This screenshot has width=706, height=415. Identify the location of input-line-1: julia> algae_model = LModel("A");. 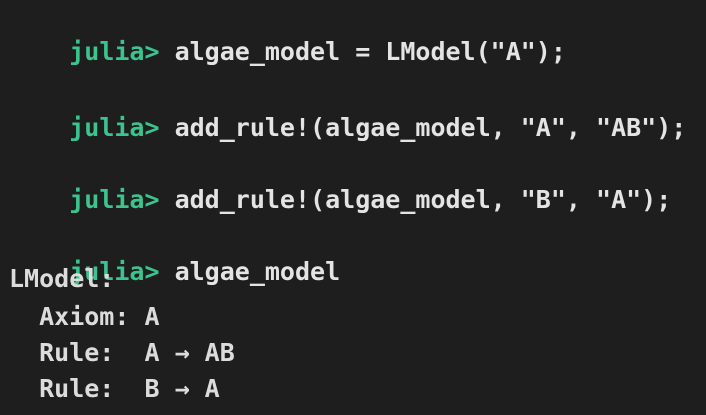
(287, 36).